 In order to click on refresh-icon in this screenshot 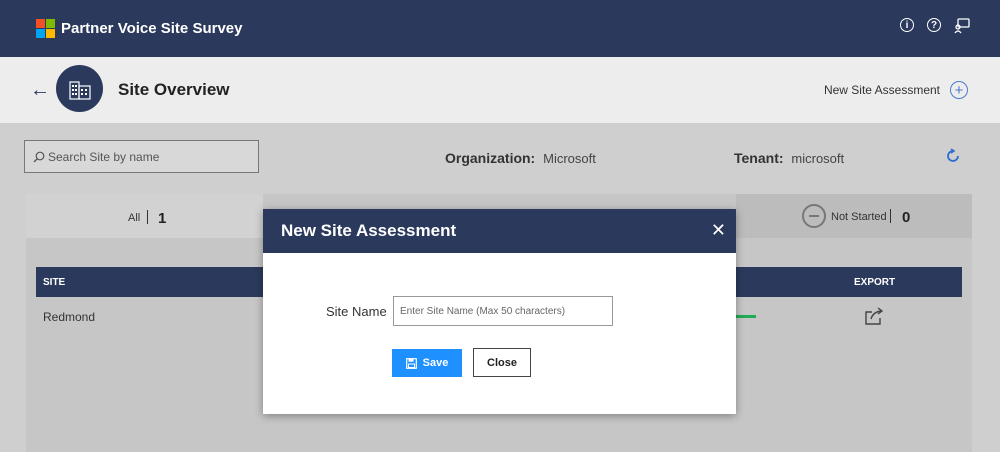, I will do `click(953, 156)`.